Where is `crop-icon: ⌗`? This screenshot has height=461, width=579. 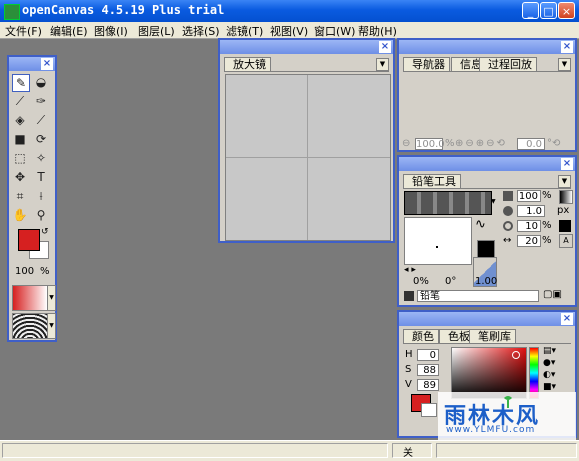
crop-icon: ⌗ is located at coordinates (20, 196).